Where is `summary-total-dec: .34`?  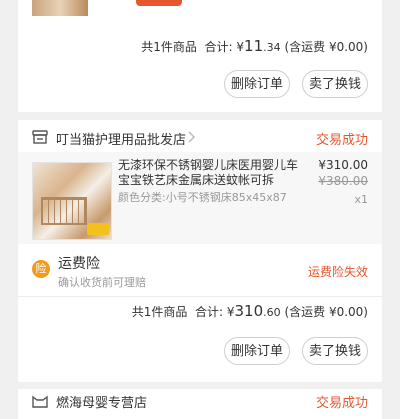
summary-total-dec: .34 is located at coordinates (272, 47).